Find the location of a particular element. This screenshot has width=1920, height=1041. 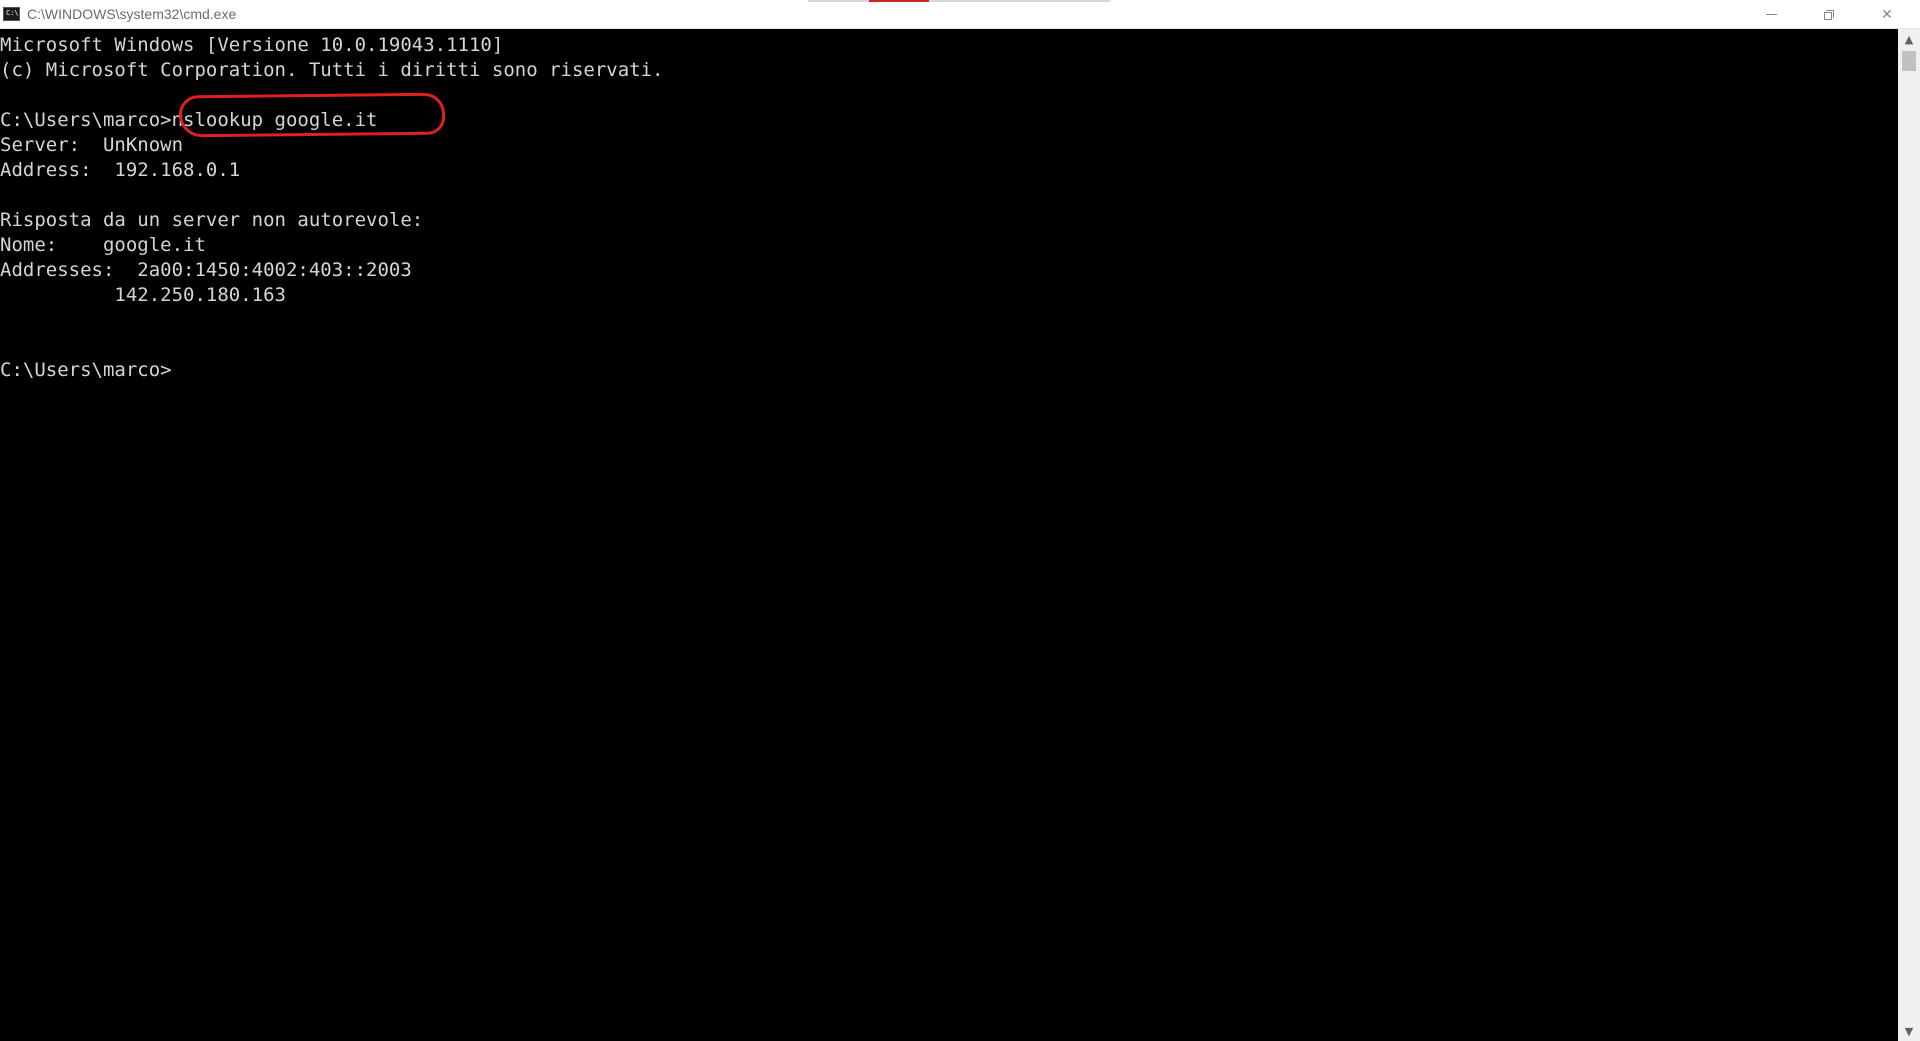

cmd-icon-label: C:\ is located at coordinates (12, 13).